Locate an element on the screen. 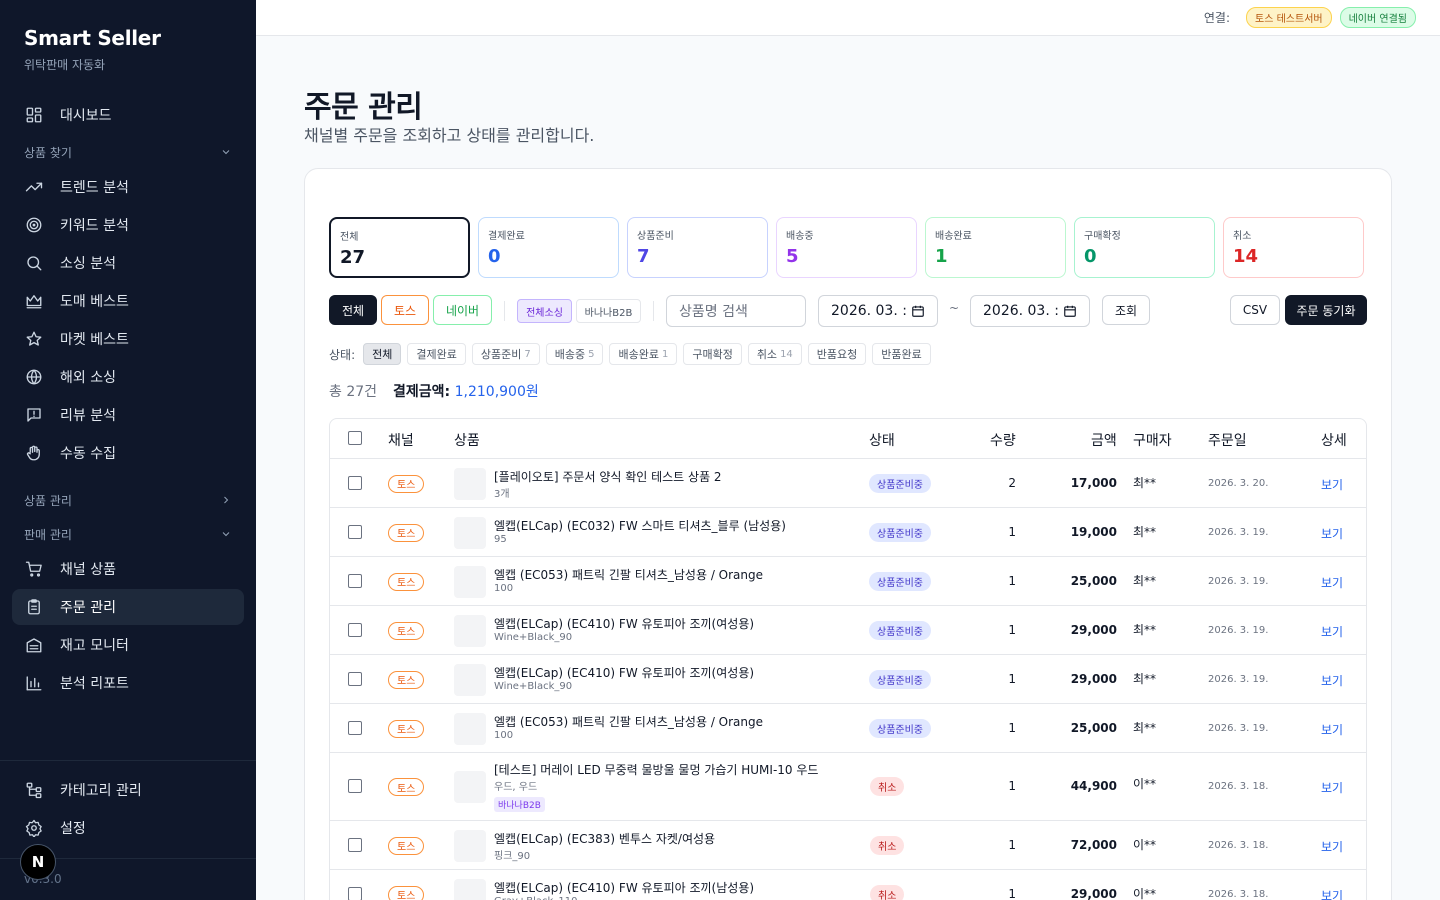 Image resolution: width=1440 pixels, height=900 pixels. sidebar-item-trend: 트렌드 분석 is located at coordinates (128, 187).